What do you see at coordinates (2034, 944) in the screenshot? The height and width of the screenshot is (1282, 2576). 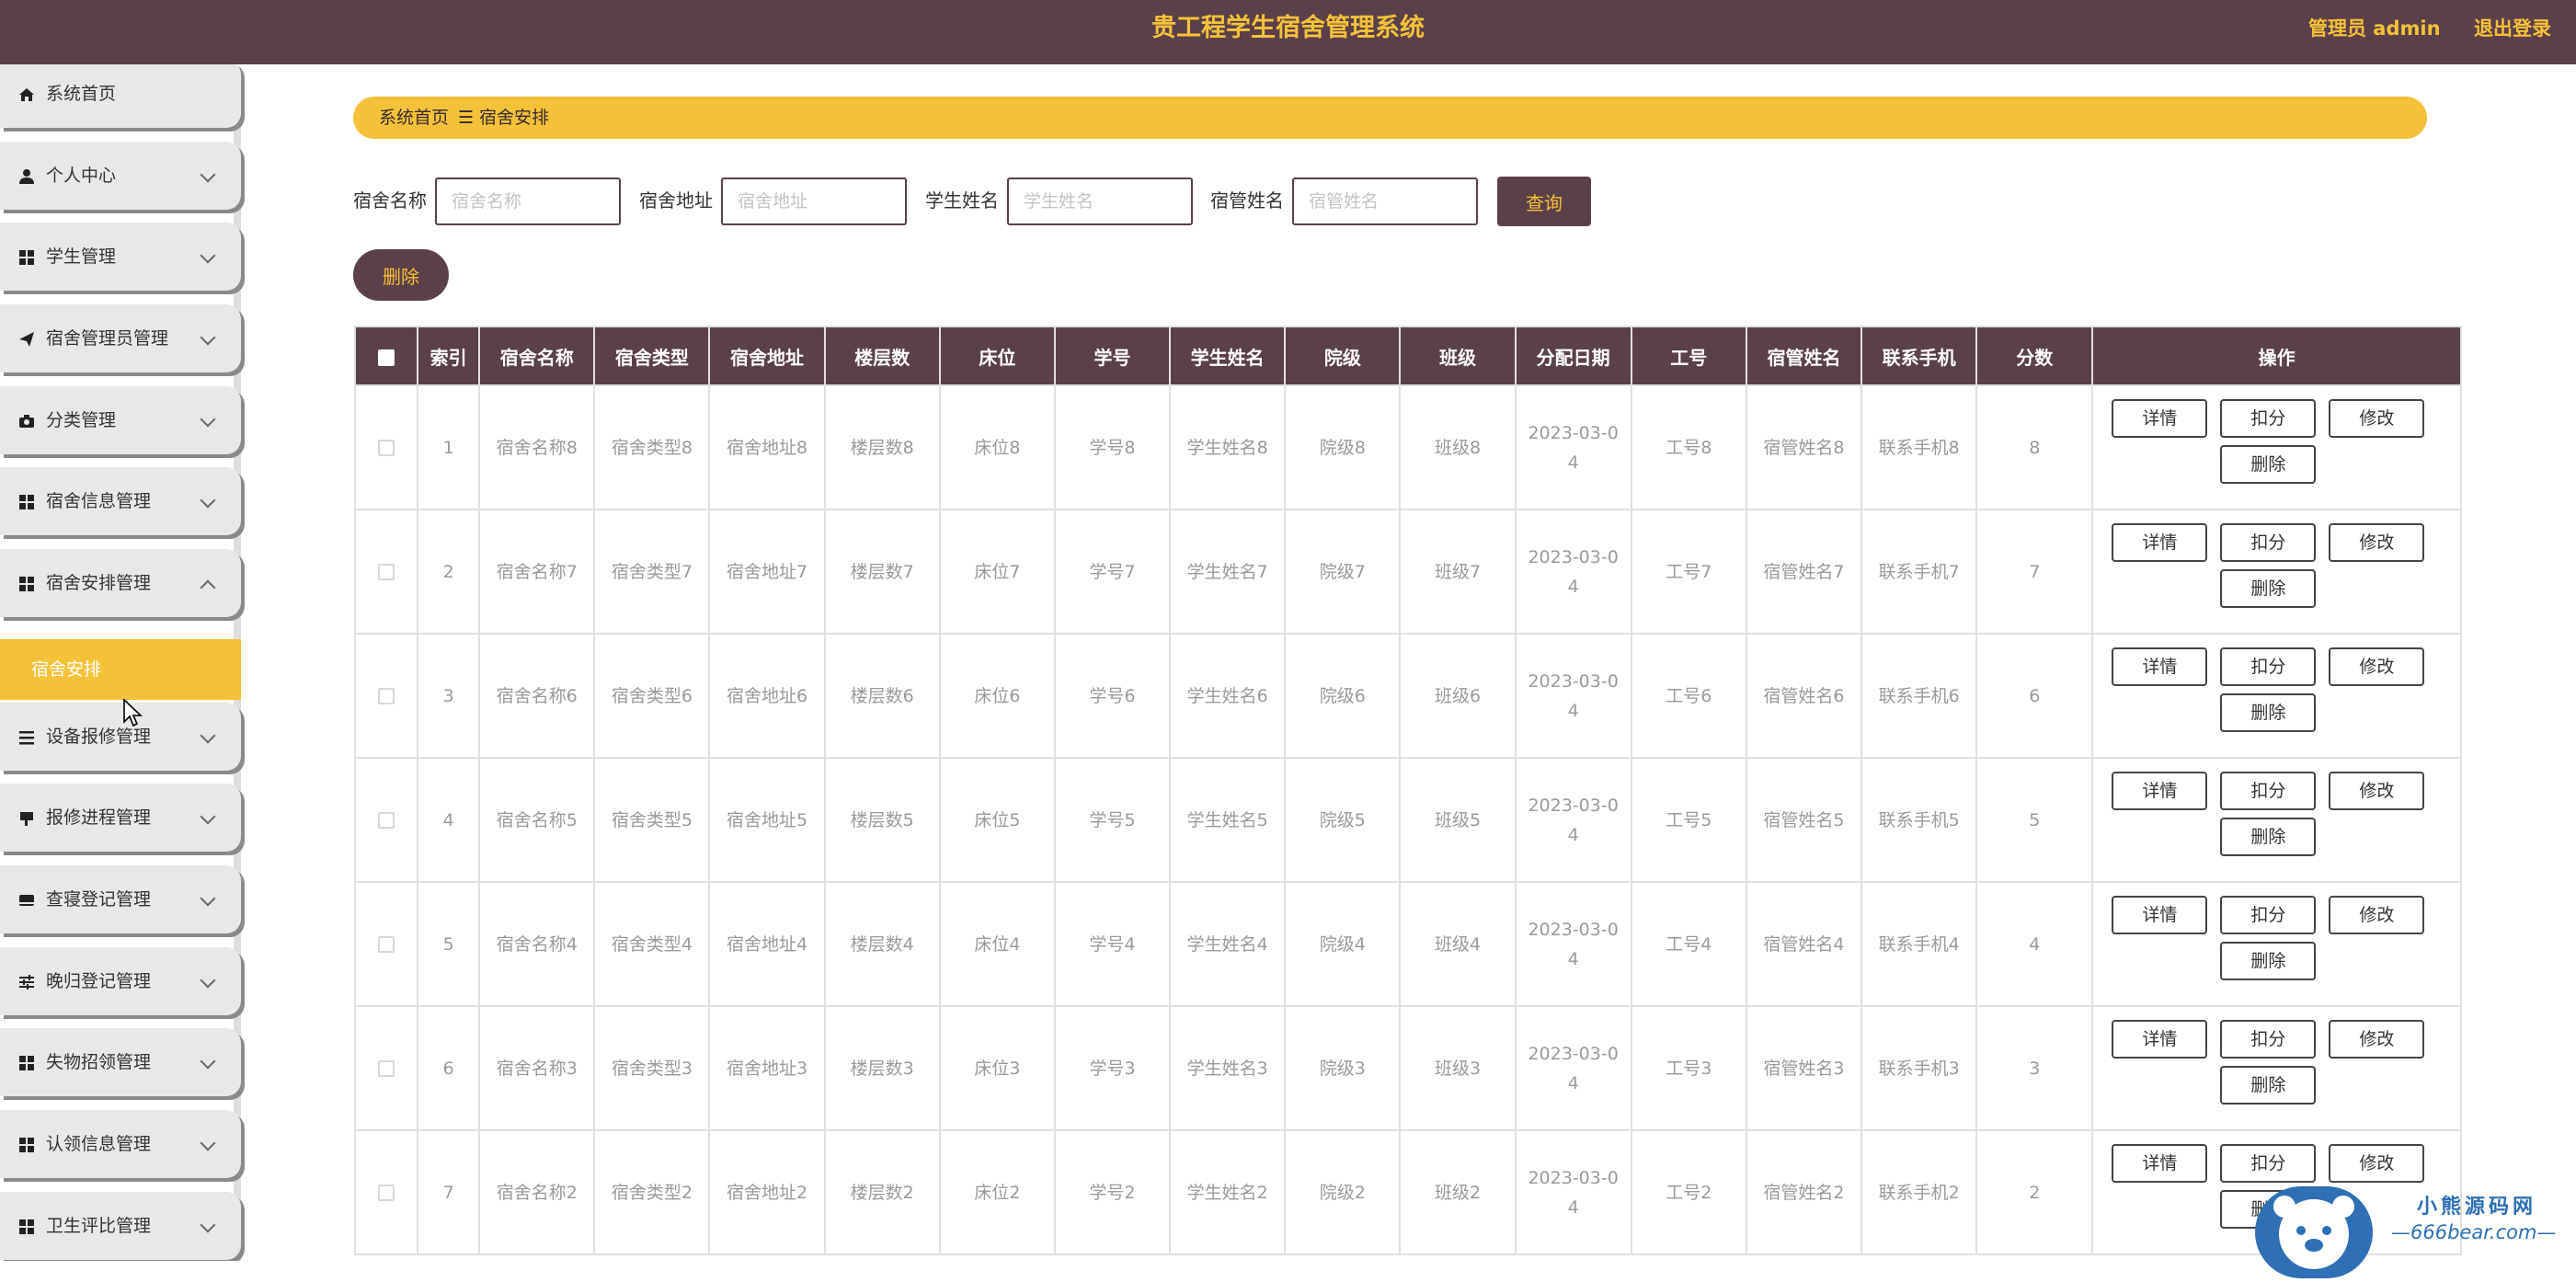 I see `score-cell: 4` at bounding box center [2034, 944].